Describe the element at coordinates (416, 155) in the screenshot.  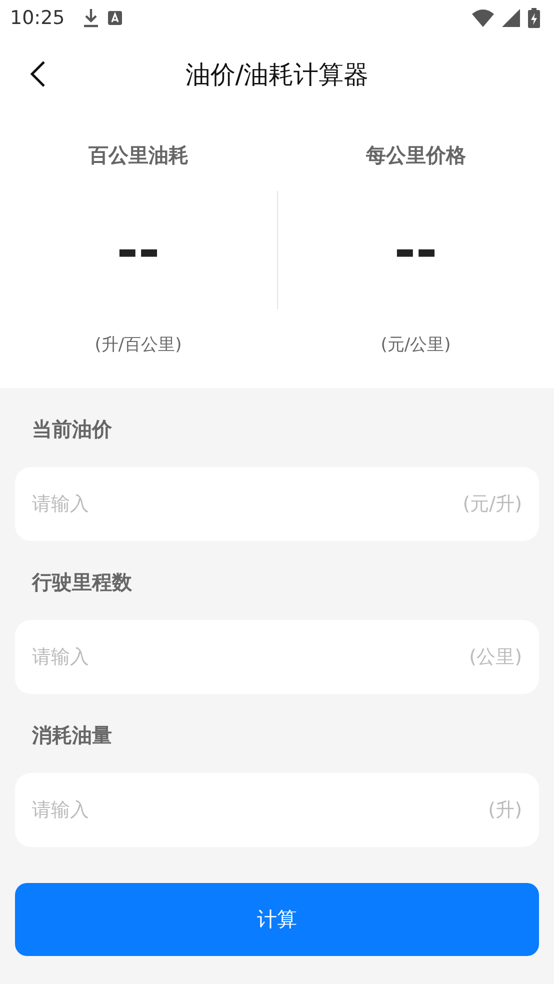
I see `result-label: 每公里价格` at that location.